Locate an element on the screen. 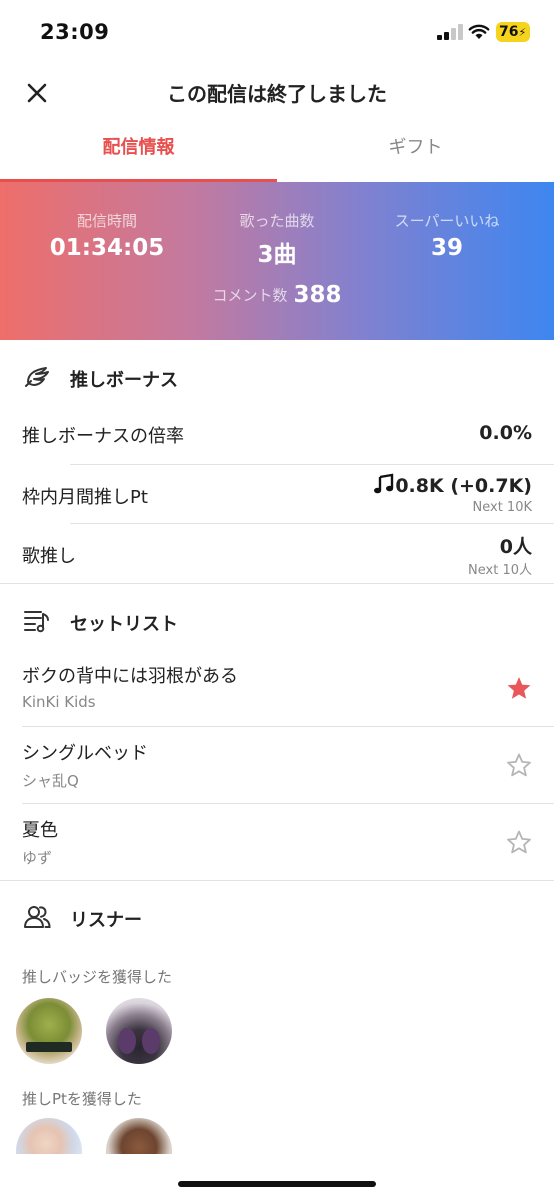  stat-comments: コメント数 388 is located at coordinates (277, 295).